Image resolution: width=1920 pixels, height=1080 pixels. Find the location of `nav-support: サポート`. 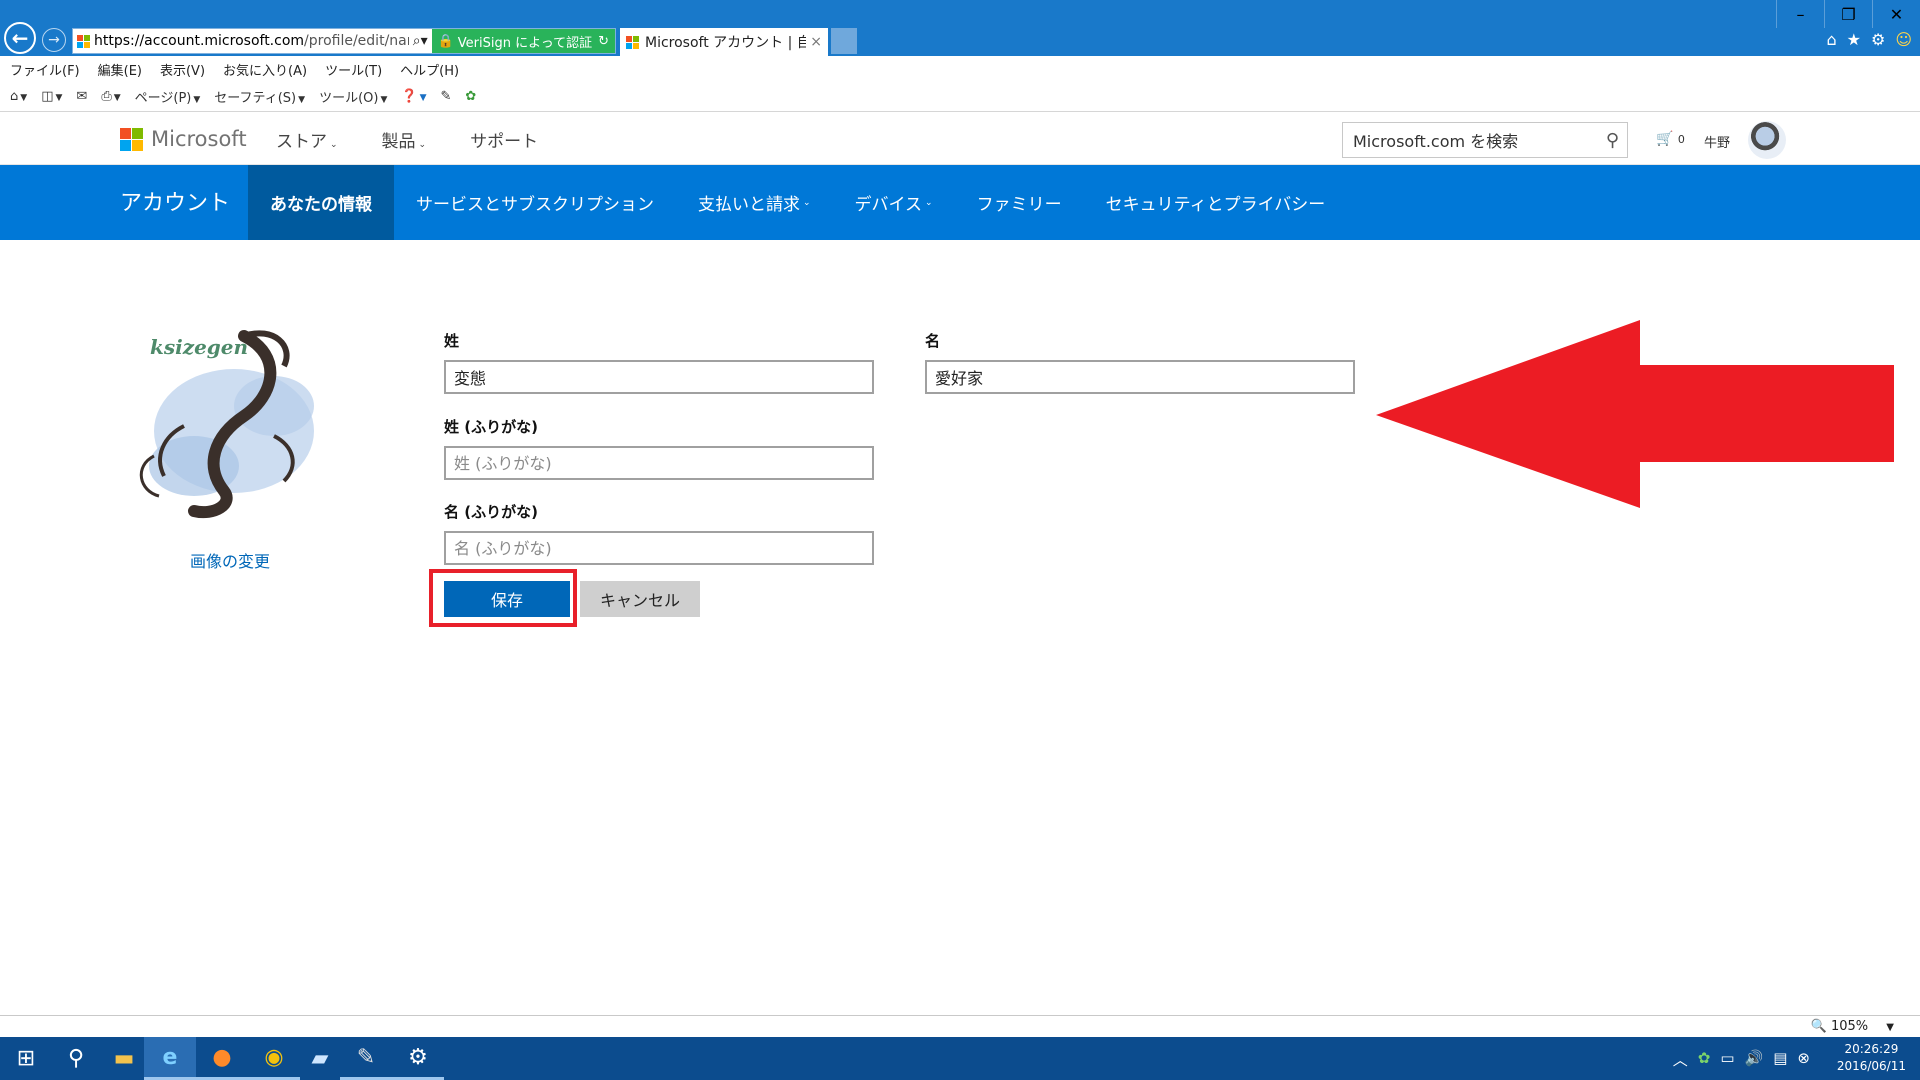

nav-support: サポート is located at coordinates (504, 139).